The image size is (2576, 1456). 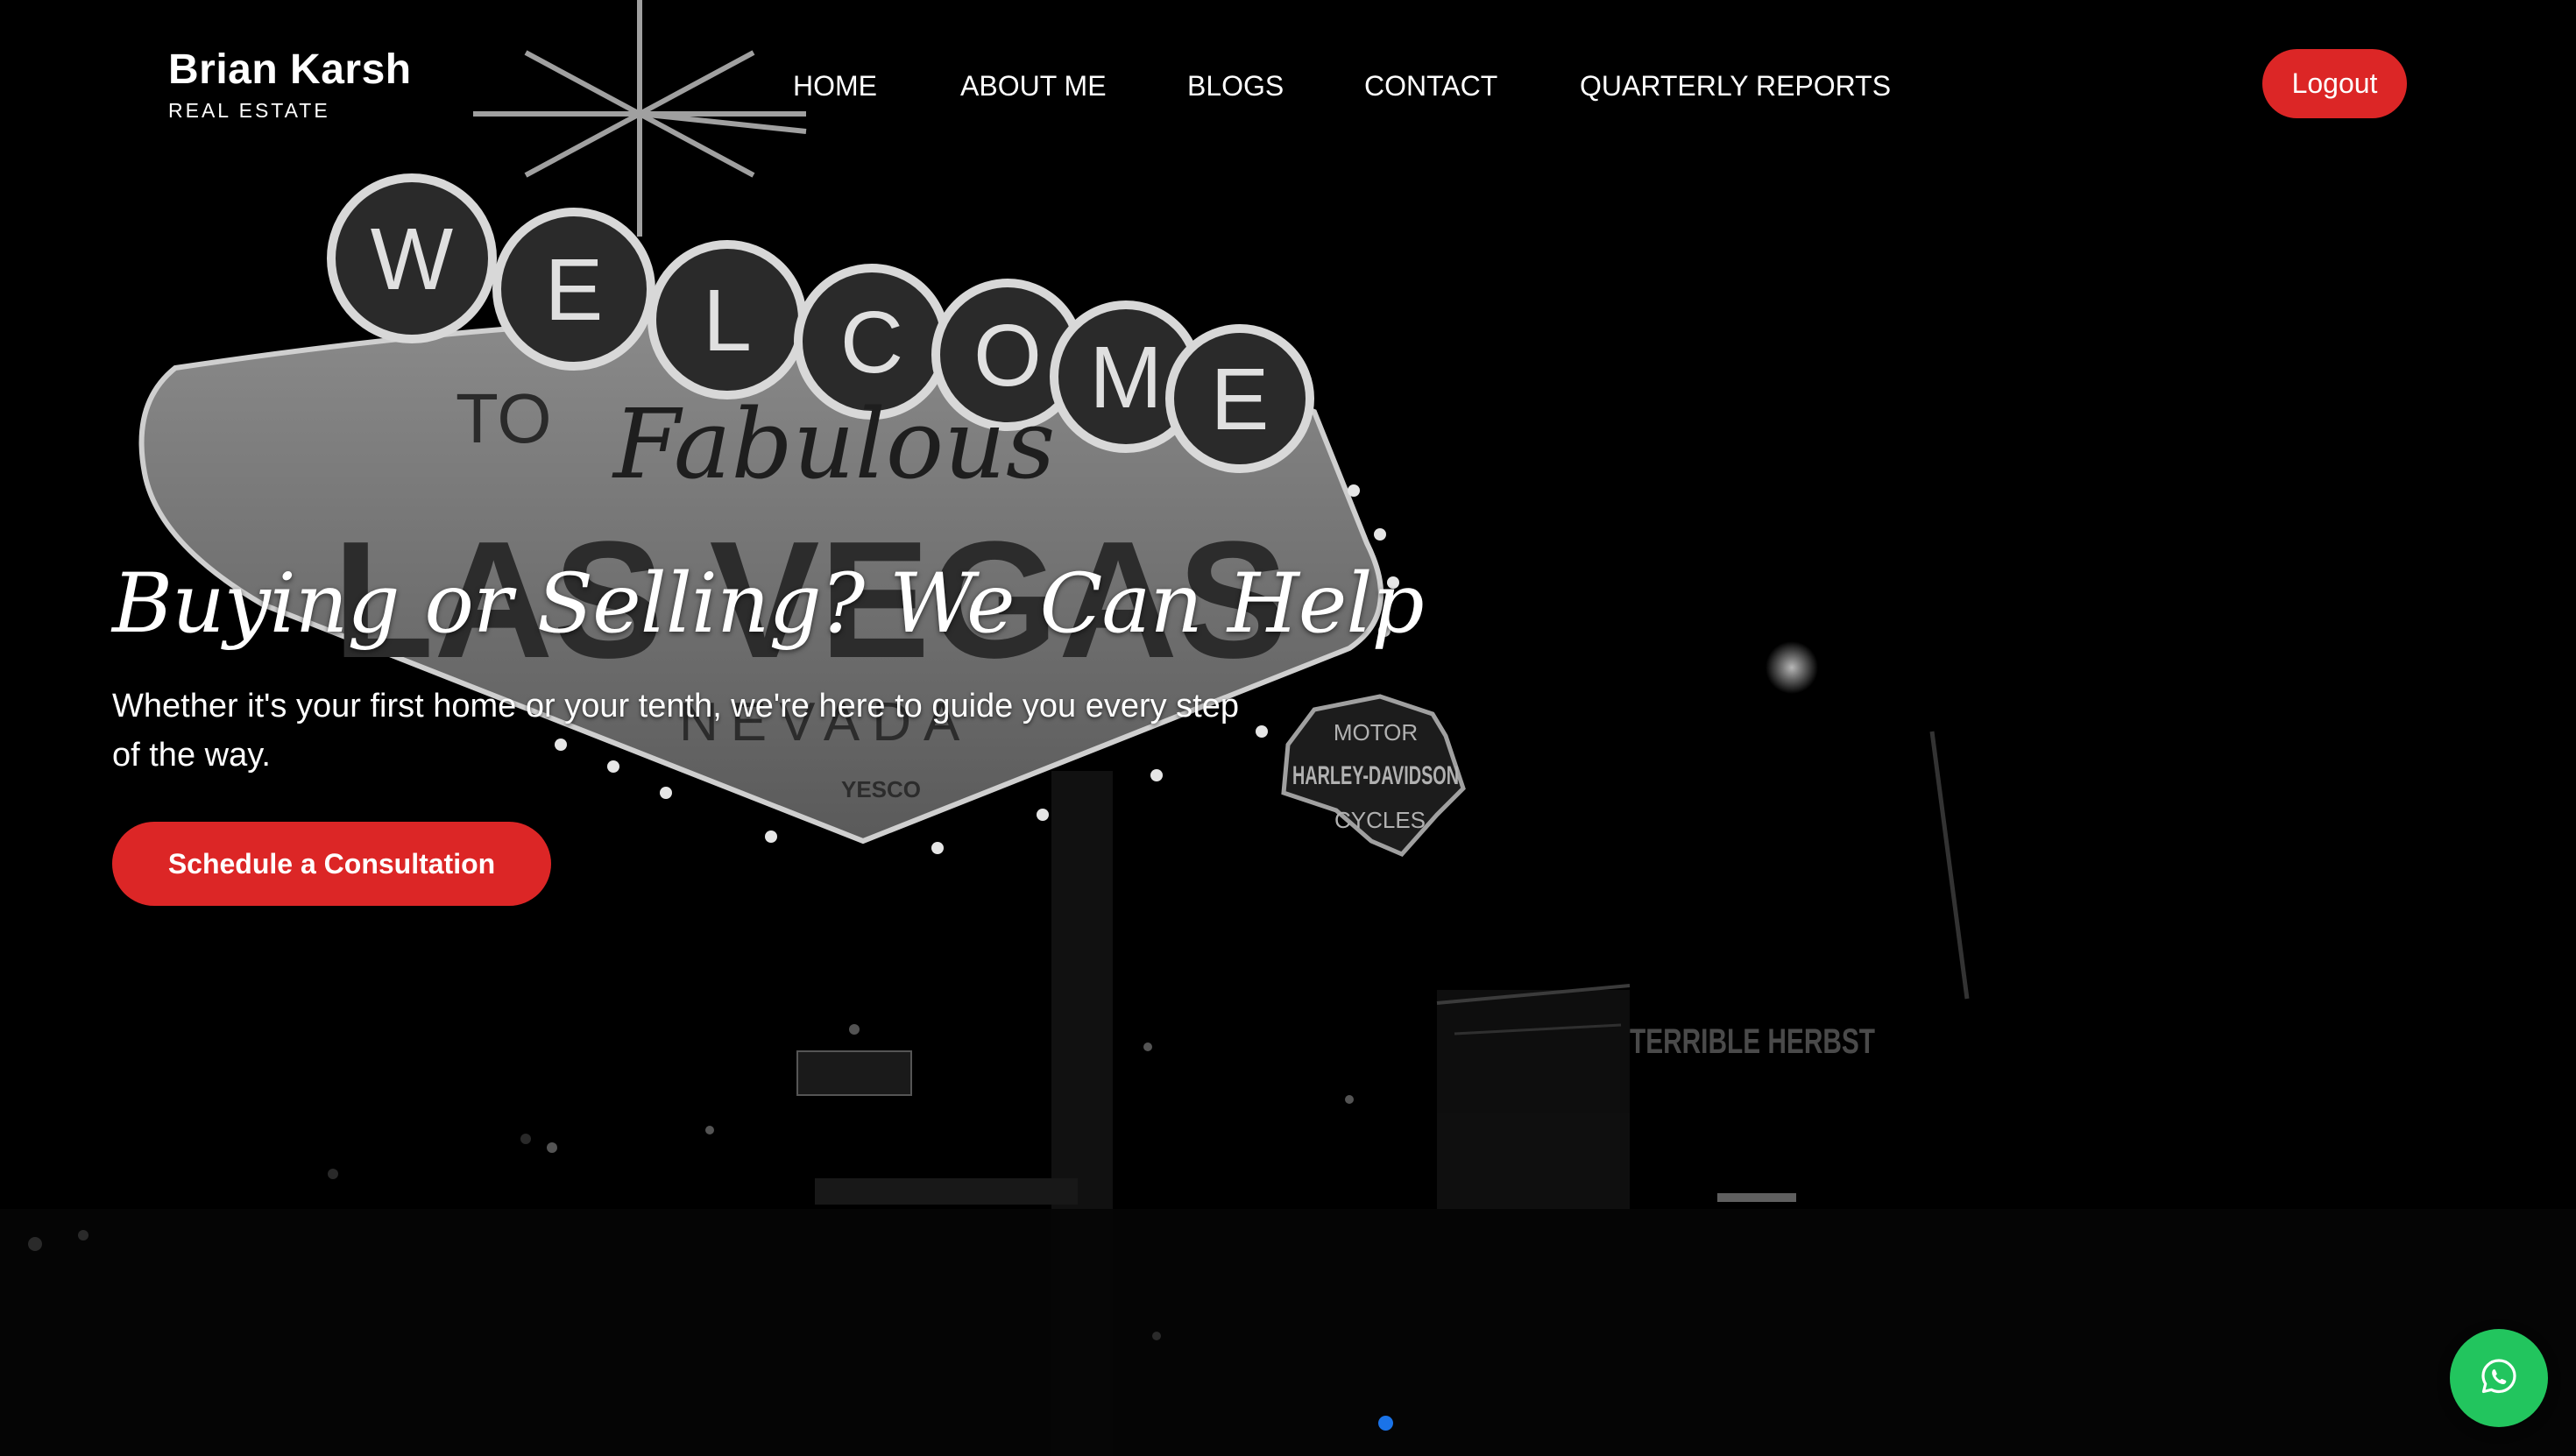 What do you see at coordinates (835, 86) in the screenshot?
I see `nav-item-home: HOME` at bounding box center [835, 86].